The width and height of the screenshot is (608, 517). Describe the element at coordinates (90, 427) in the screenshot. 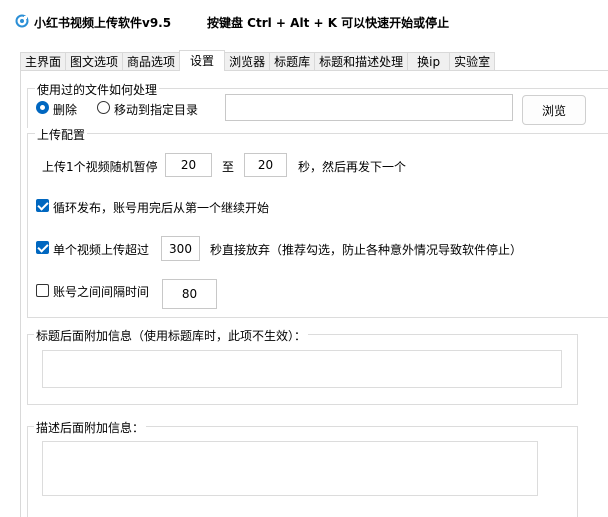

I see `desc-suffix-group-label: 描述后面附加信息：` at that location.